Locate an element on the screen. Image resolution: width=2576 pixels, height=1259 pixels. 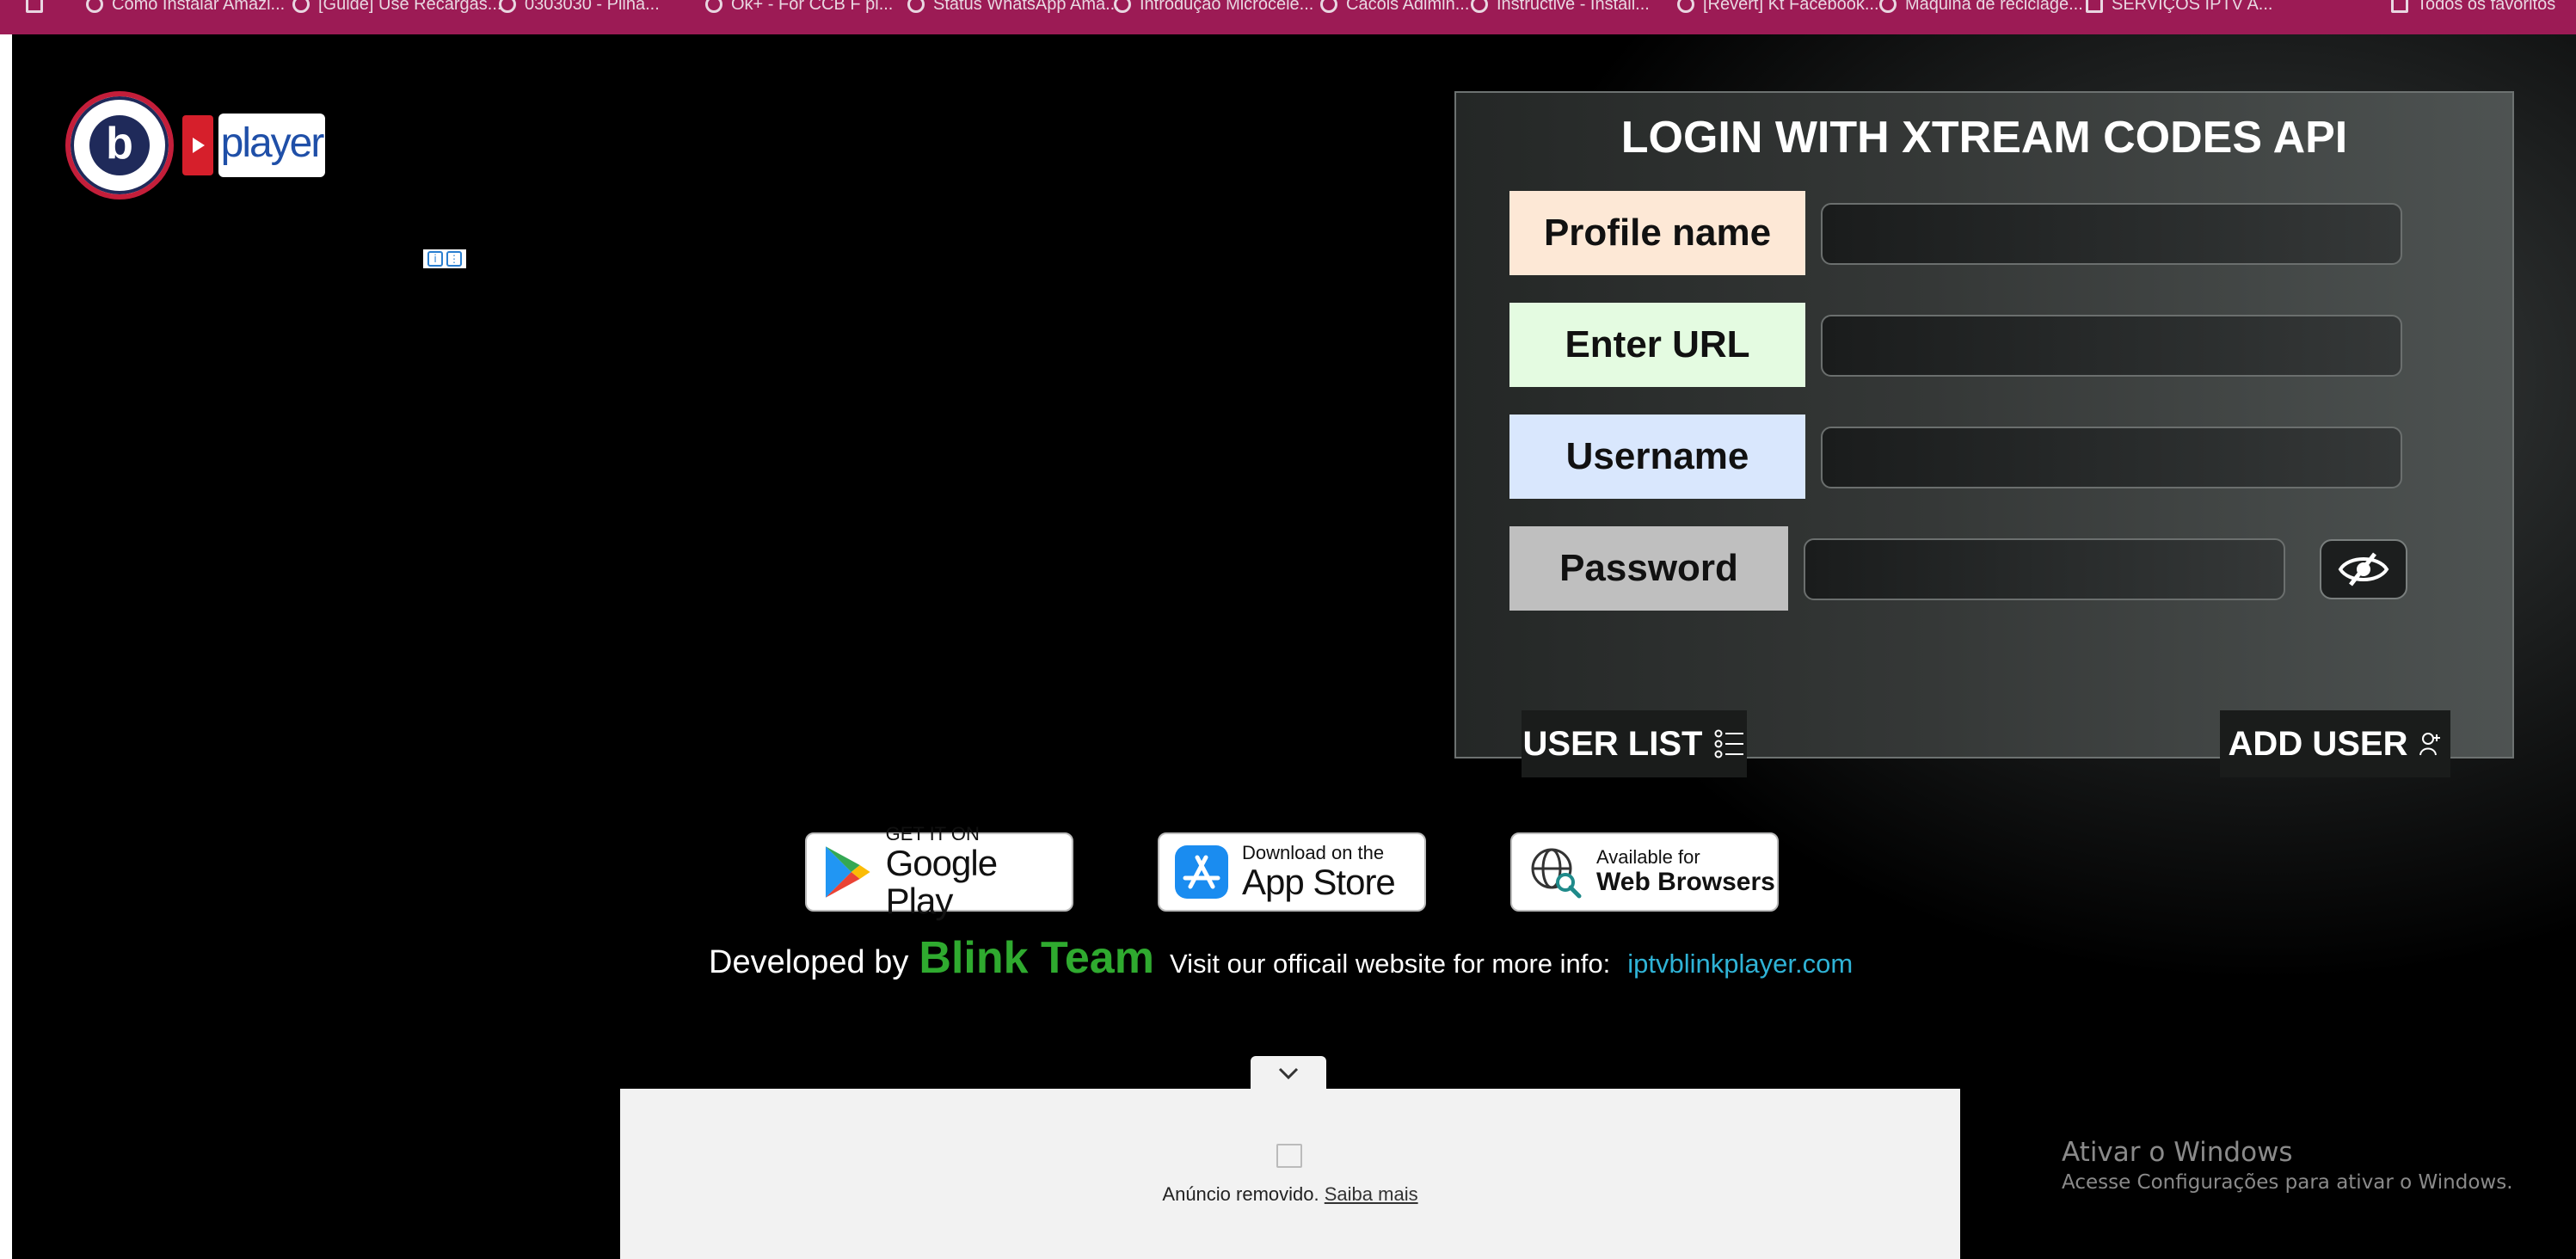
web-browsers-badge: Available for Web Browsers is located at coordinates (1644, 872).